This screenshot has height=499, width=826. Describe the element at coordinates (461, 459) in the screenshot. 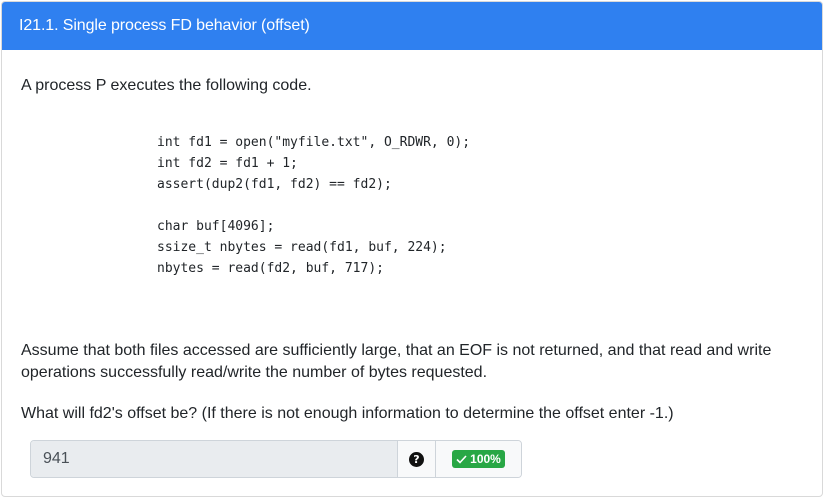

I see `check-icon` at that location.